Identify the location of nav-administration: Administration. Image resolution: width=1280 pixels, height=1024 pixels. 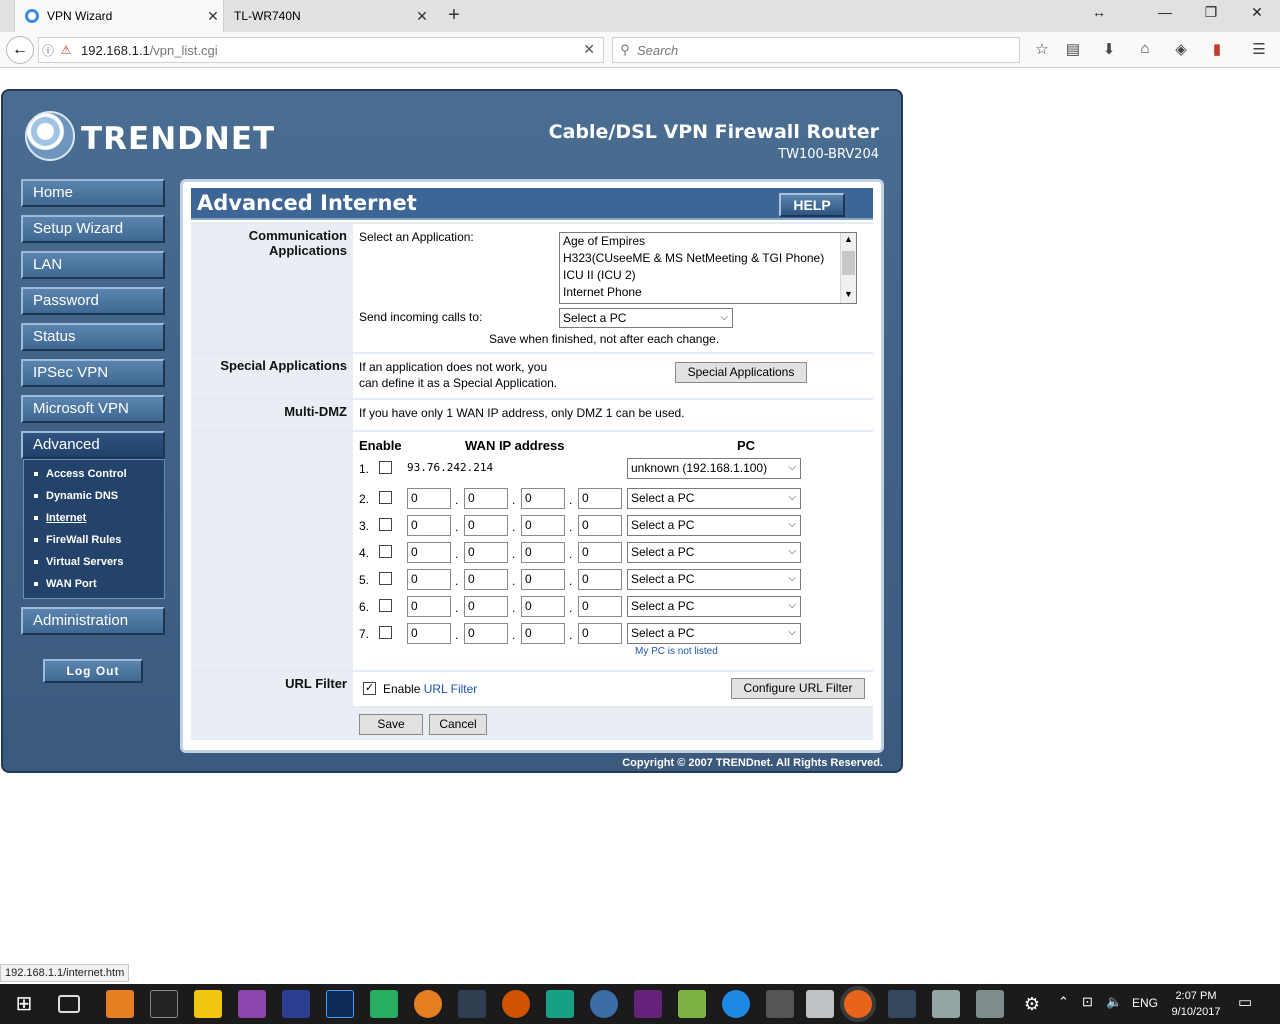
(93, 621).